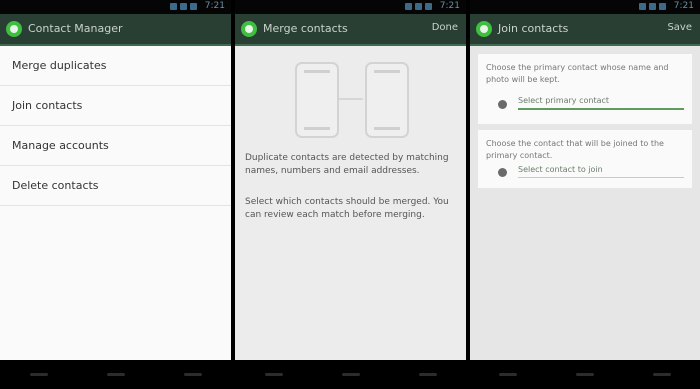  Describe the element at coordinates (115, 66) in the screenshot. I see `menu-item-merge-duplicates: Merge duplicates` at that location.